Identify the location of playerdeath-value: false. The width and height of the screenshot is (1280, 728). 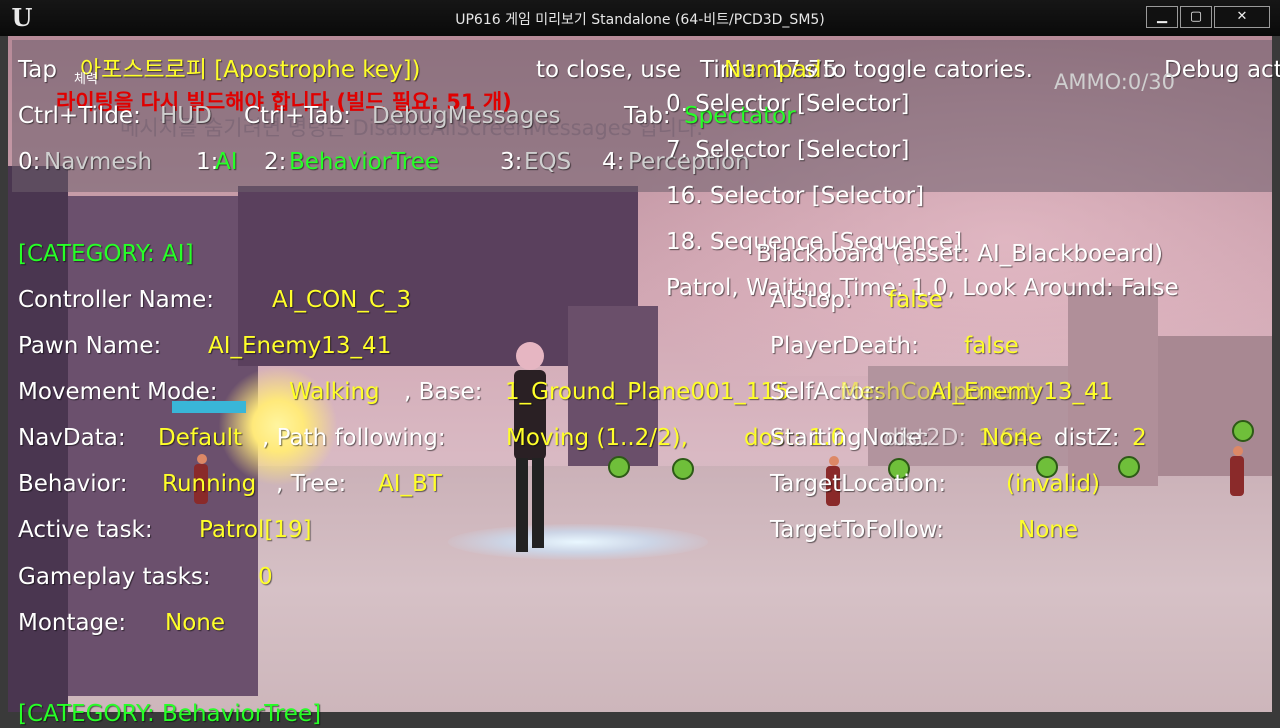
(991, 346).